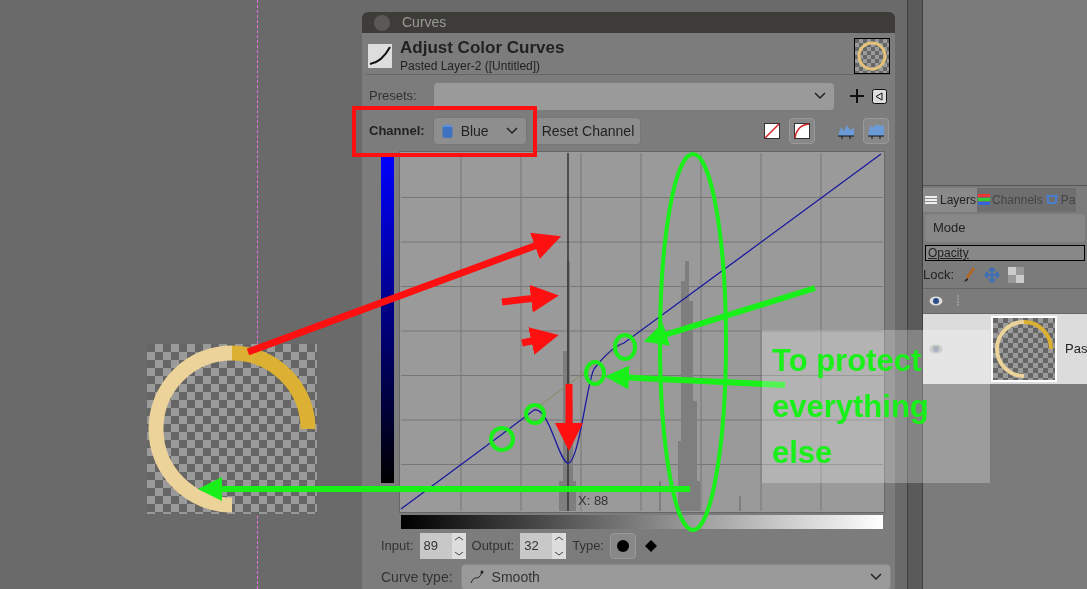  Describe the element at coordinates (588, 546) in the screenshot. I see `type-label: Type:` at that location.